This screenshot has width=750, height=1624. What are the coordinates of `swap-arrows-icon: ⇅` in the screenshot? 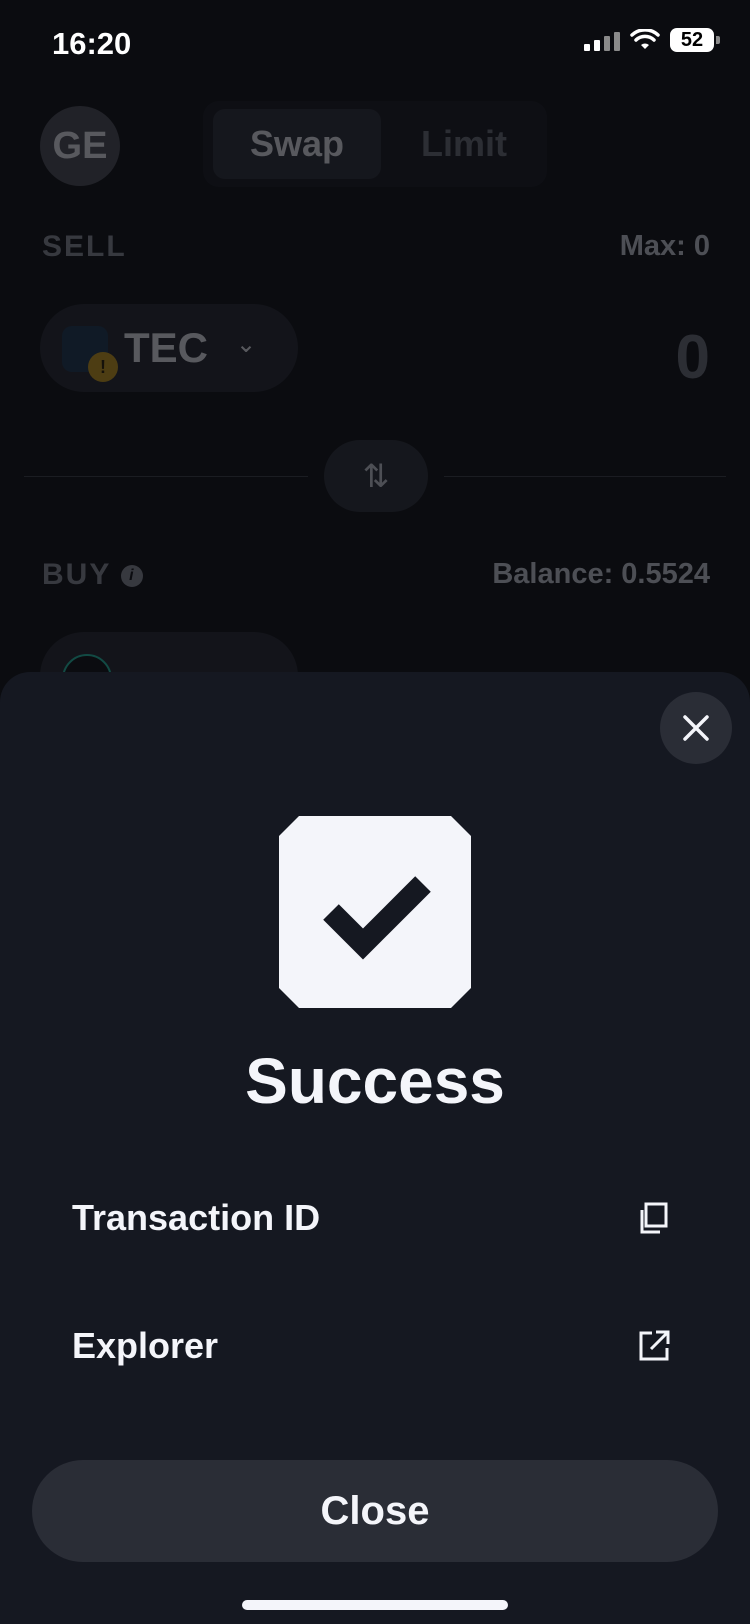 It's located at (376, 476).